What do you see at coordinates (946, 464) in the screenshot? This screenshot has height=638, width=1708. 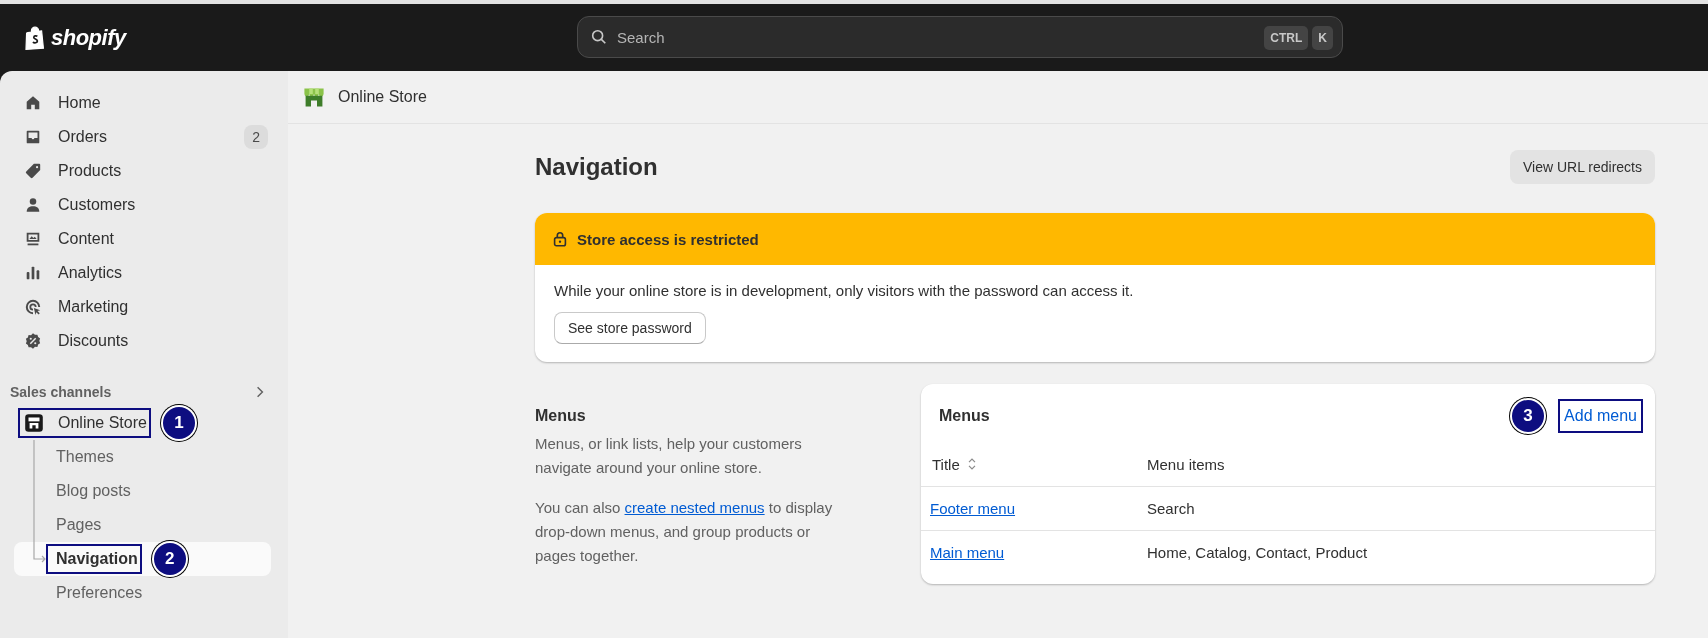 I see `column-header: Title` at bounding box center [946, 464].